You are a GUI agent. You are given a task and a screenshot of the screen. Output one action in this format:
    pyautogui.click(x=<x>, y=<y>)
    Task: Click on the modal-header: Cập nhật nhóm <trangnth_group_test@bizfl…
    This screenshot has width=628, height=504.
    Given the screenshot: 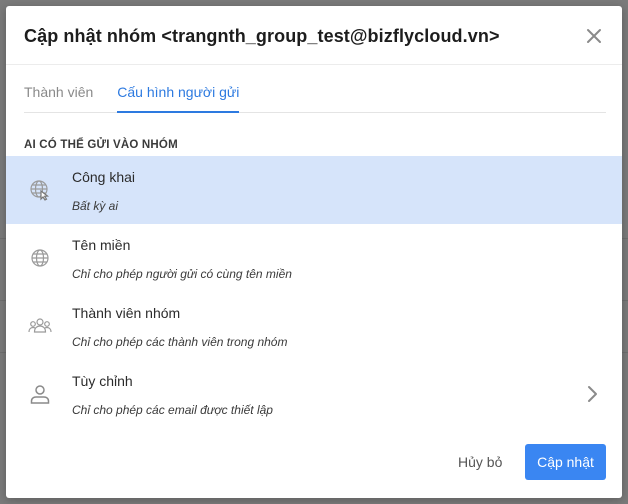 What is the action you would take?
    pyautogui.click(x=314, y=35)
    